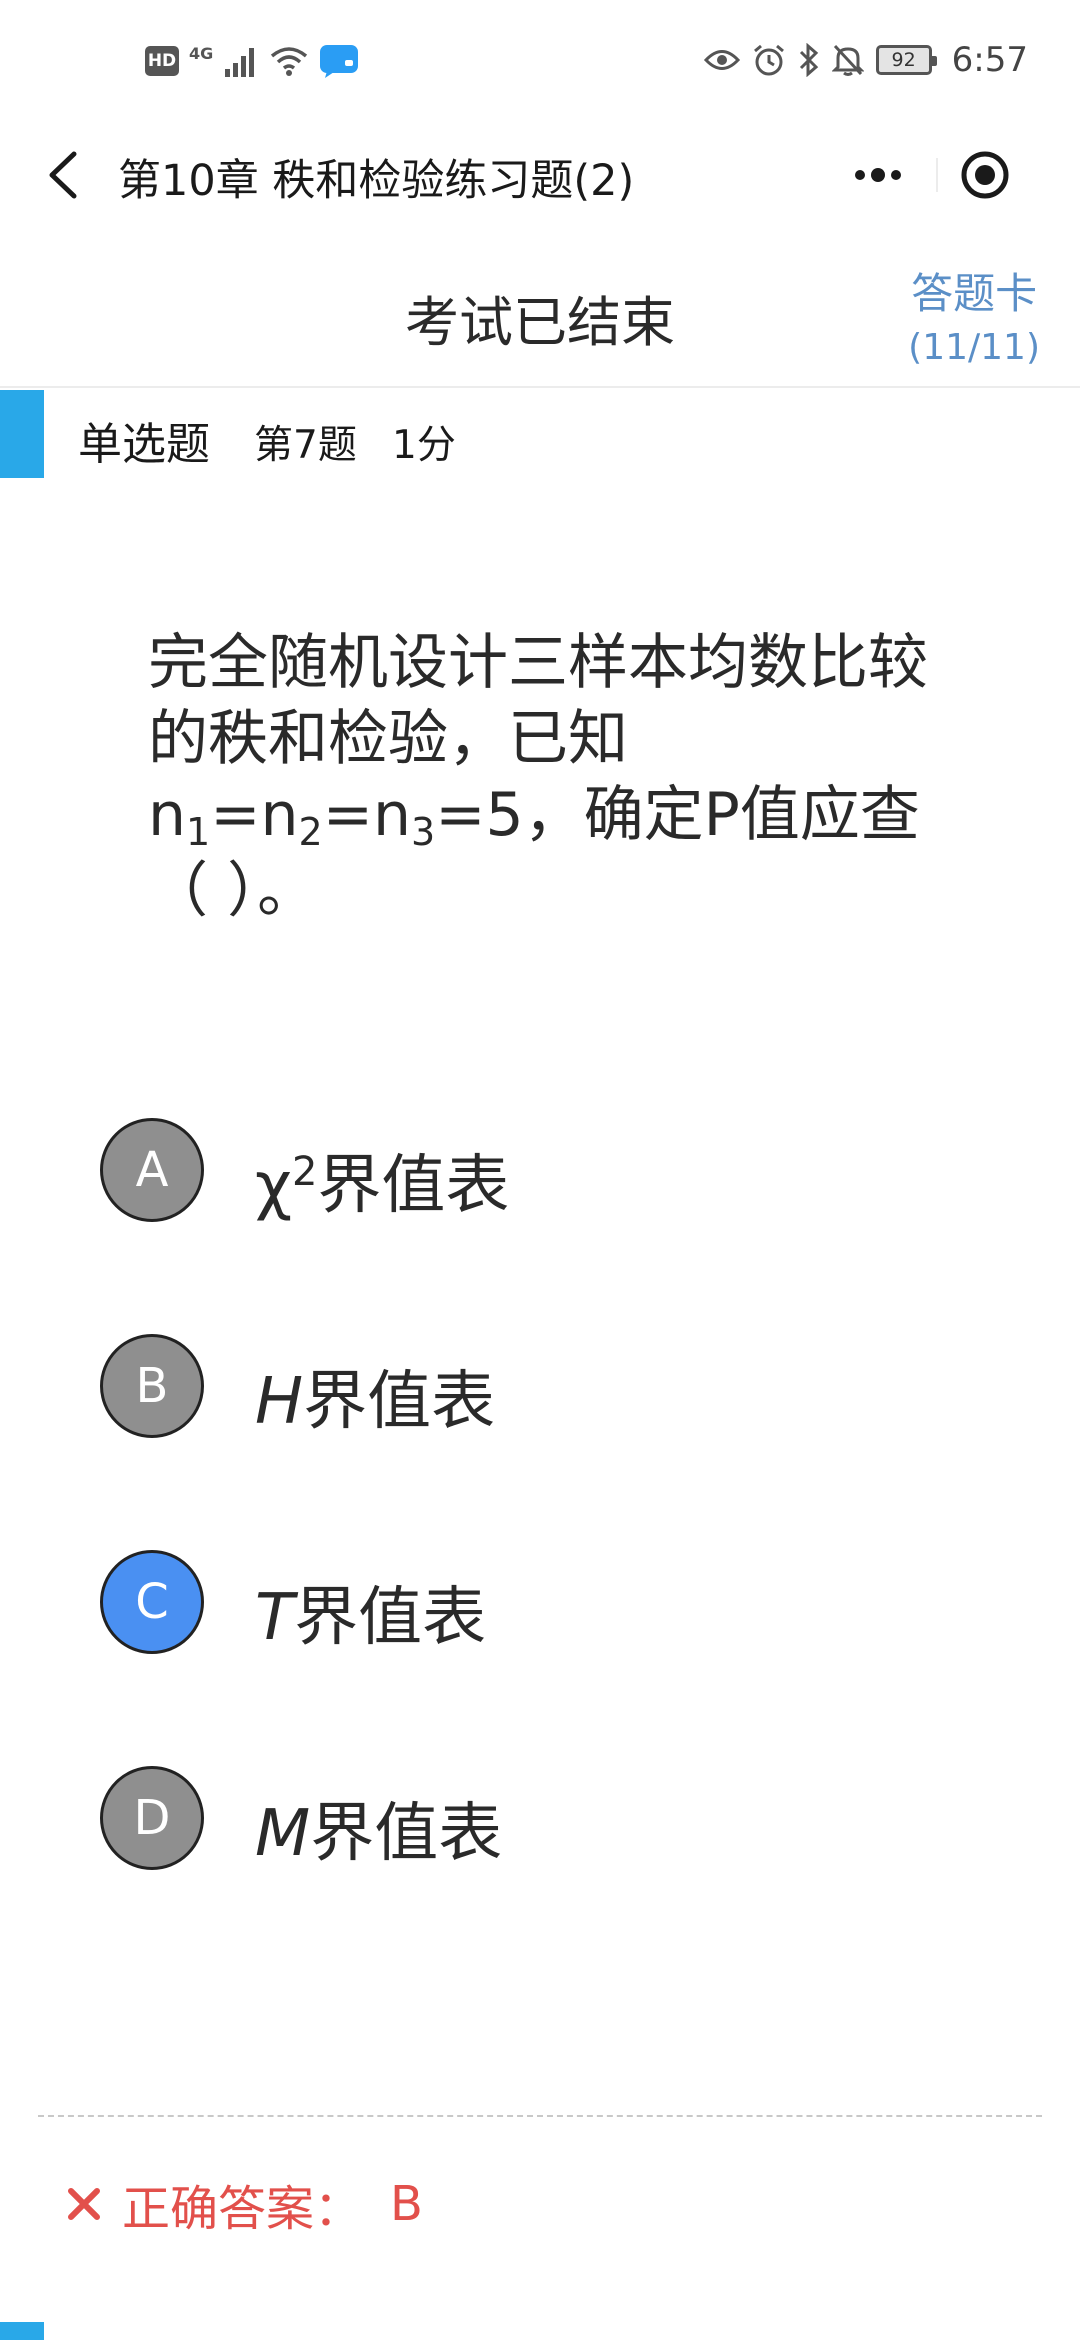 The image size is (1080, 2340). I want to click on chat-app-icon, so click(339, 61).